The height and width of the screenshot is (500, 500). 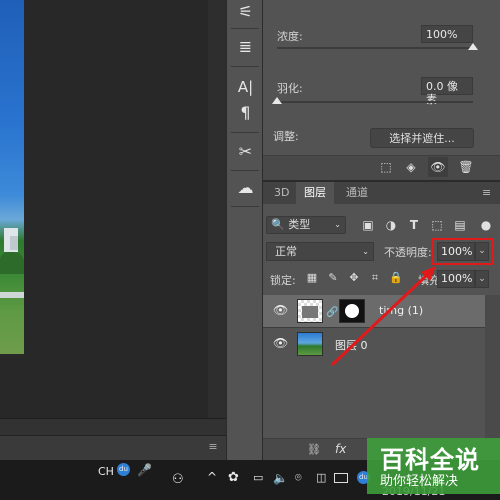 What do you see at coordinates (437, 225) in the screenshot?
I see `shape-filter-icon: ⬚` at bounding box center [437, 225].